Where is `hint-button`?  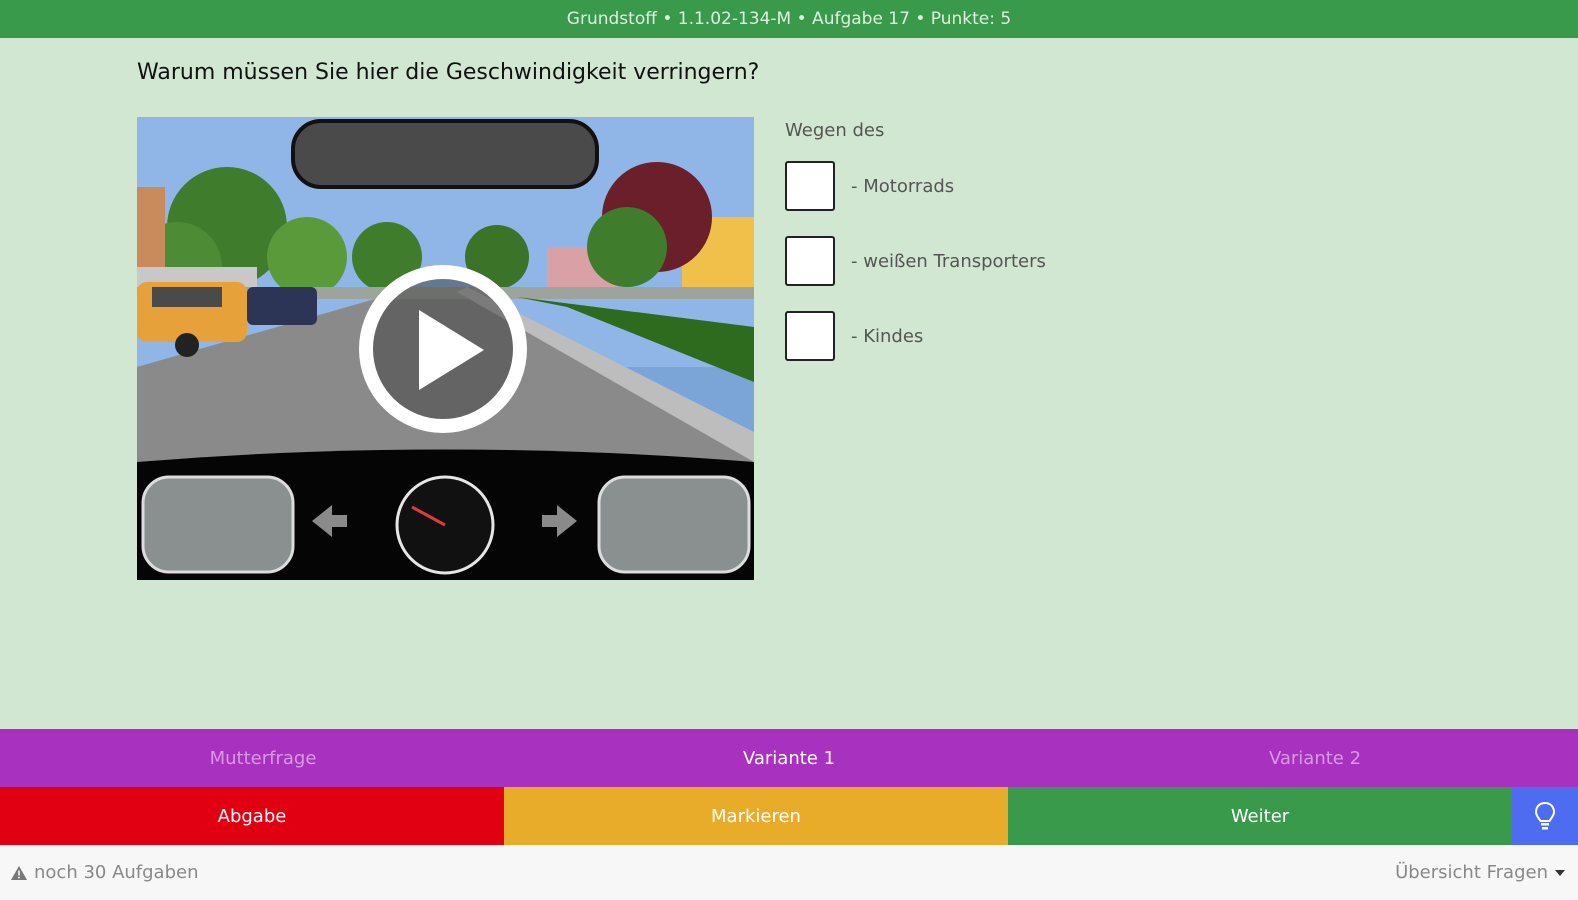
hint-button is located at coordinates (1545, 816).